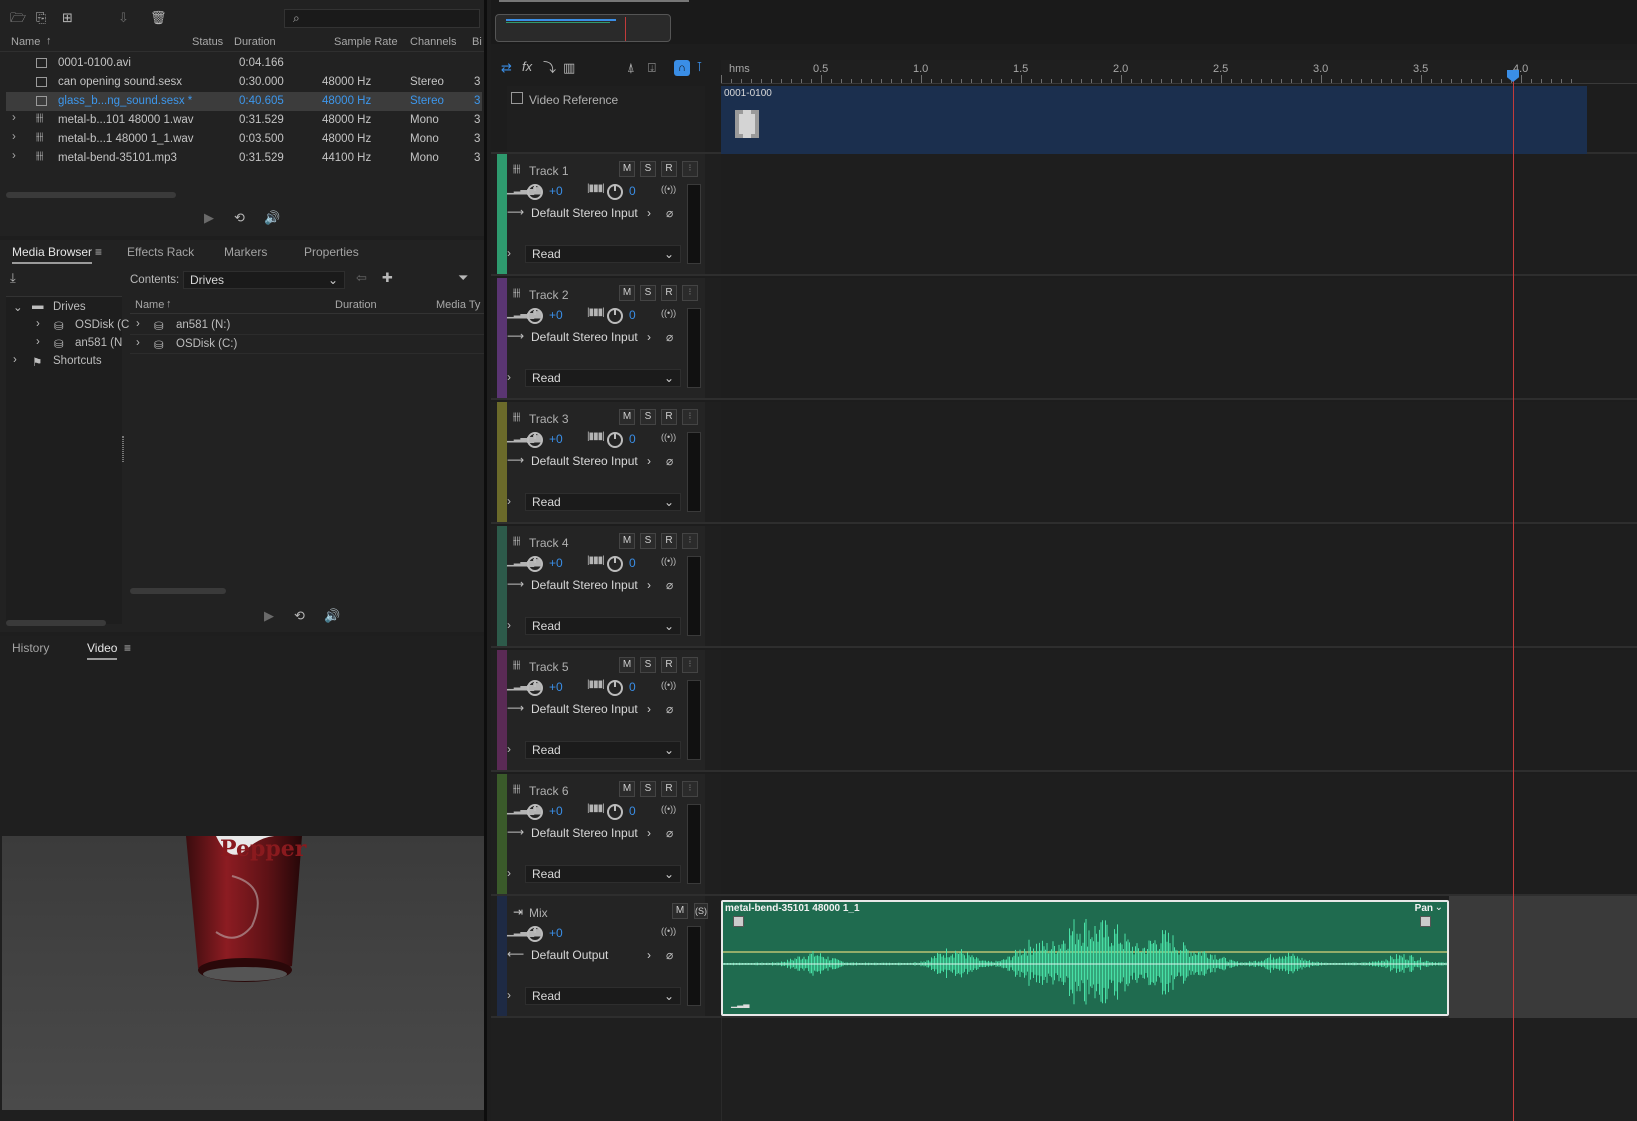  What do you see at coordinates (583, 28) in the screenshot?
I see `zoom-navigator` at bounding box center [583, 28].